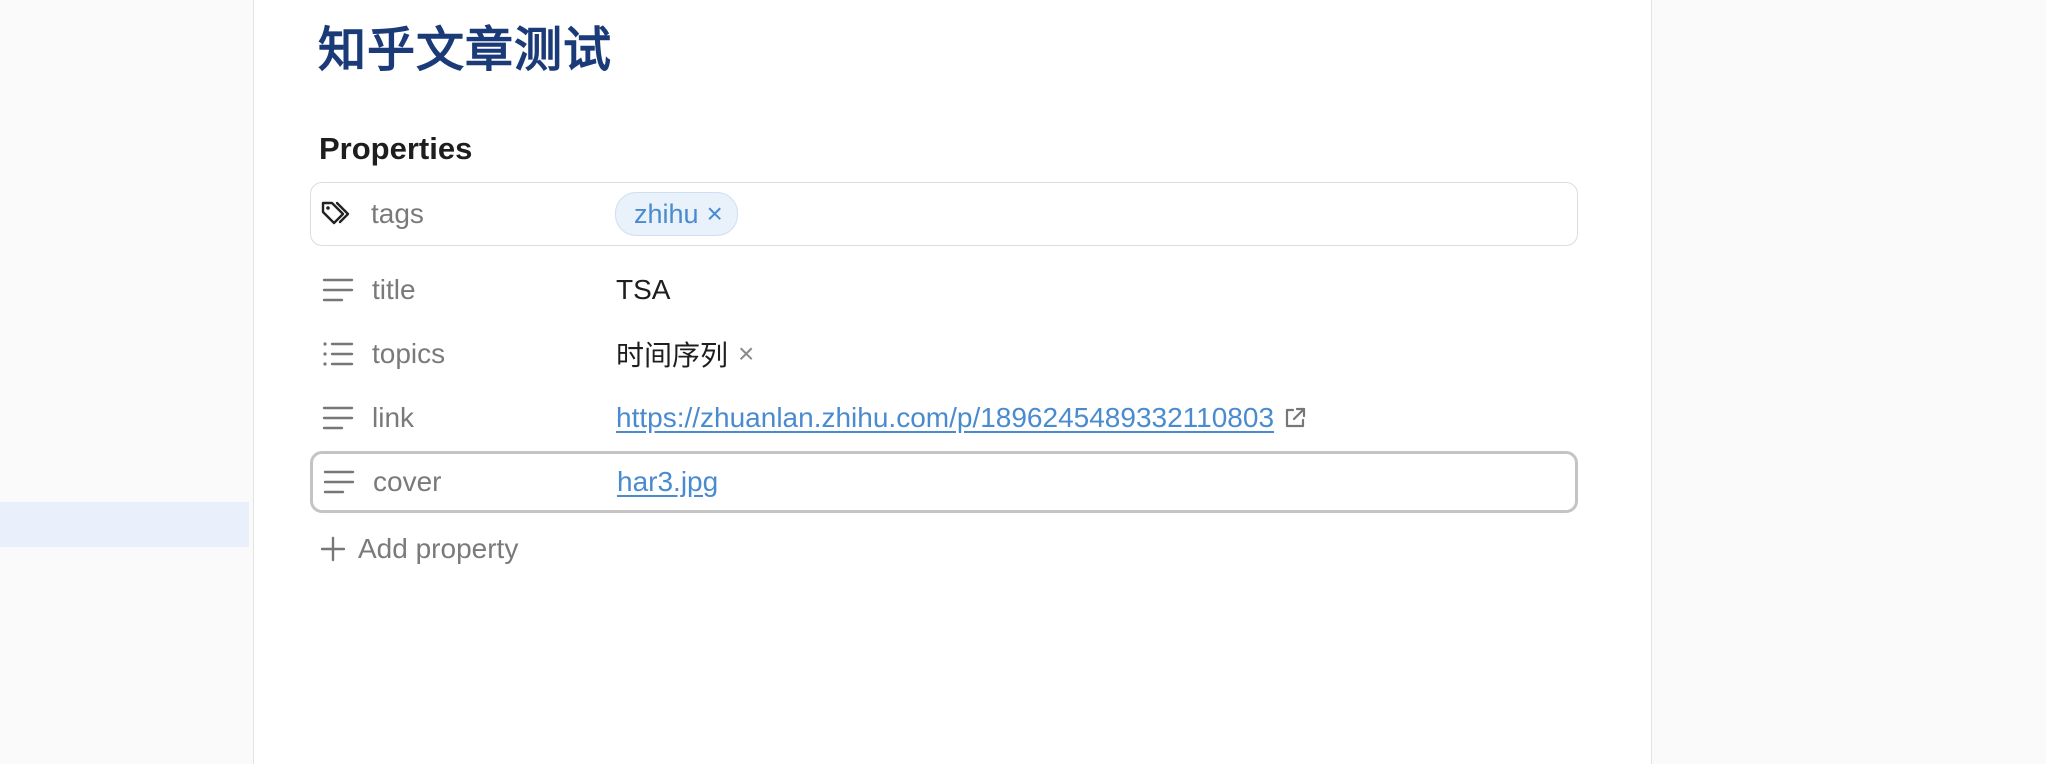 The width and height of the screenshot is (2046, 764). What do you see at coordinates (643, 290) in the screenshot?
I see `property-value-title: TSA` at bounding box center [643, 290].